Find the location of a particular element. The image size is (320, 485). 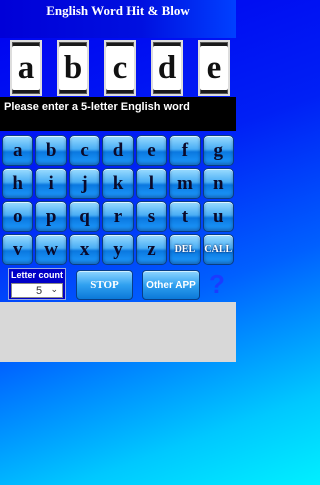

letter-count-select: 5 ⌄ is located at coordinates (37, 290).